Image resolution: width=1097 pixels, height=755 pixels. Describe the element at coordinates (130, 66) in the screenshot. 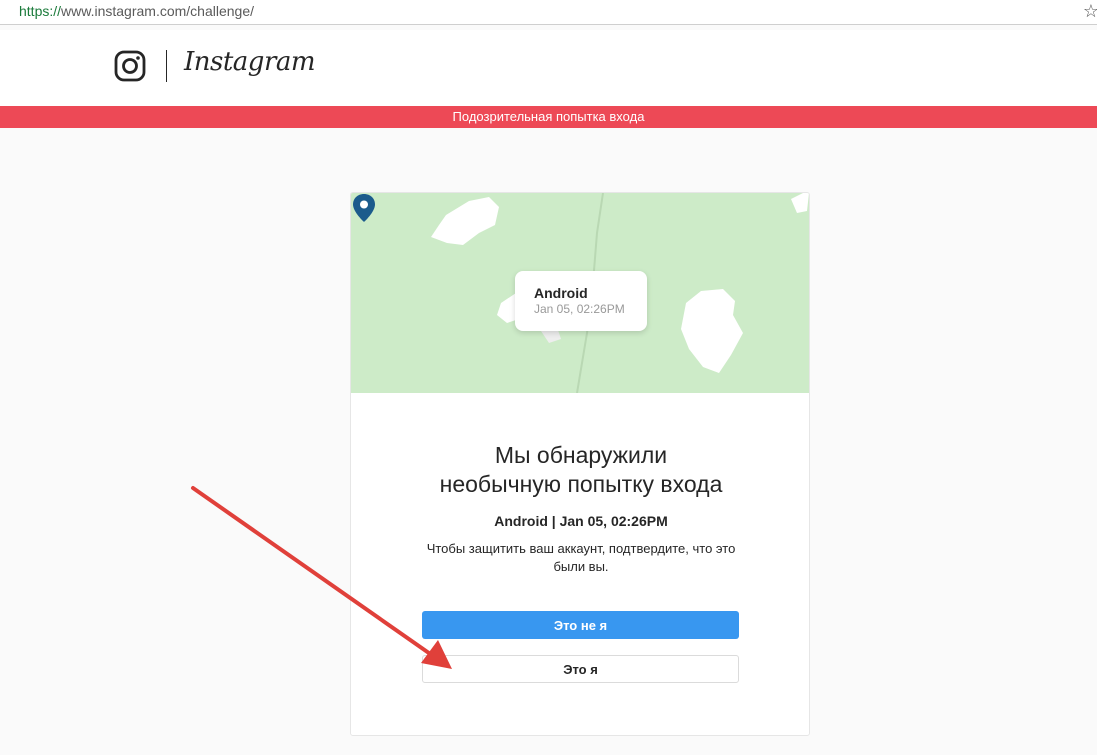

I see `instagram-camera-icon` at that location.